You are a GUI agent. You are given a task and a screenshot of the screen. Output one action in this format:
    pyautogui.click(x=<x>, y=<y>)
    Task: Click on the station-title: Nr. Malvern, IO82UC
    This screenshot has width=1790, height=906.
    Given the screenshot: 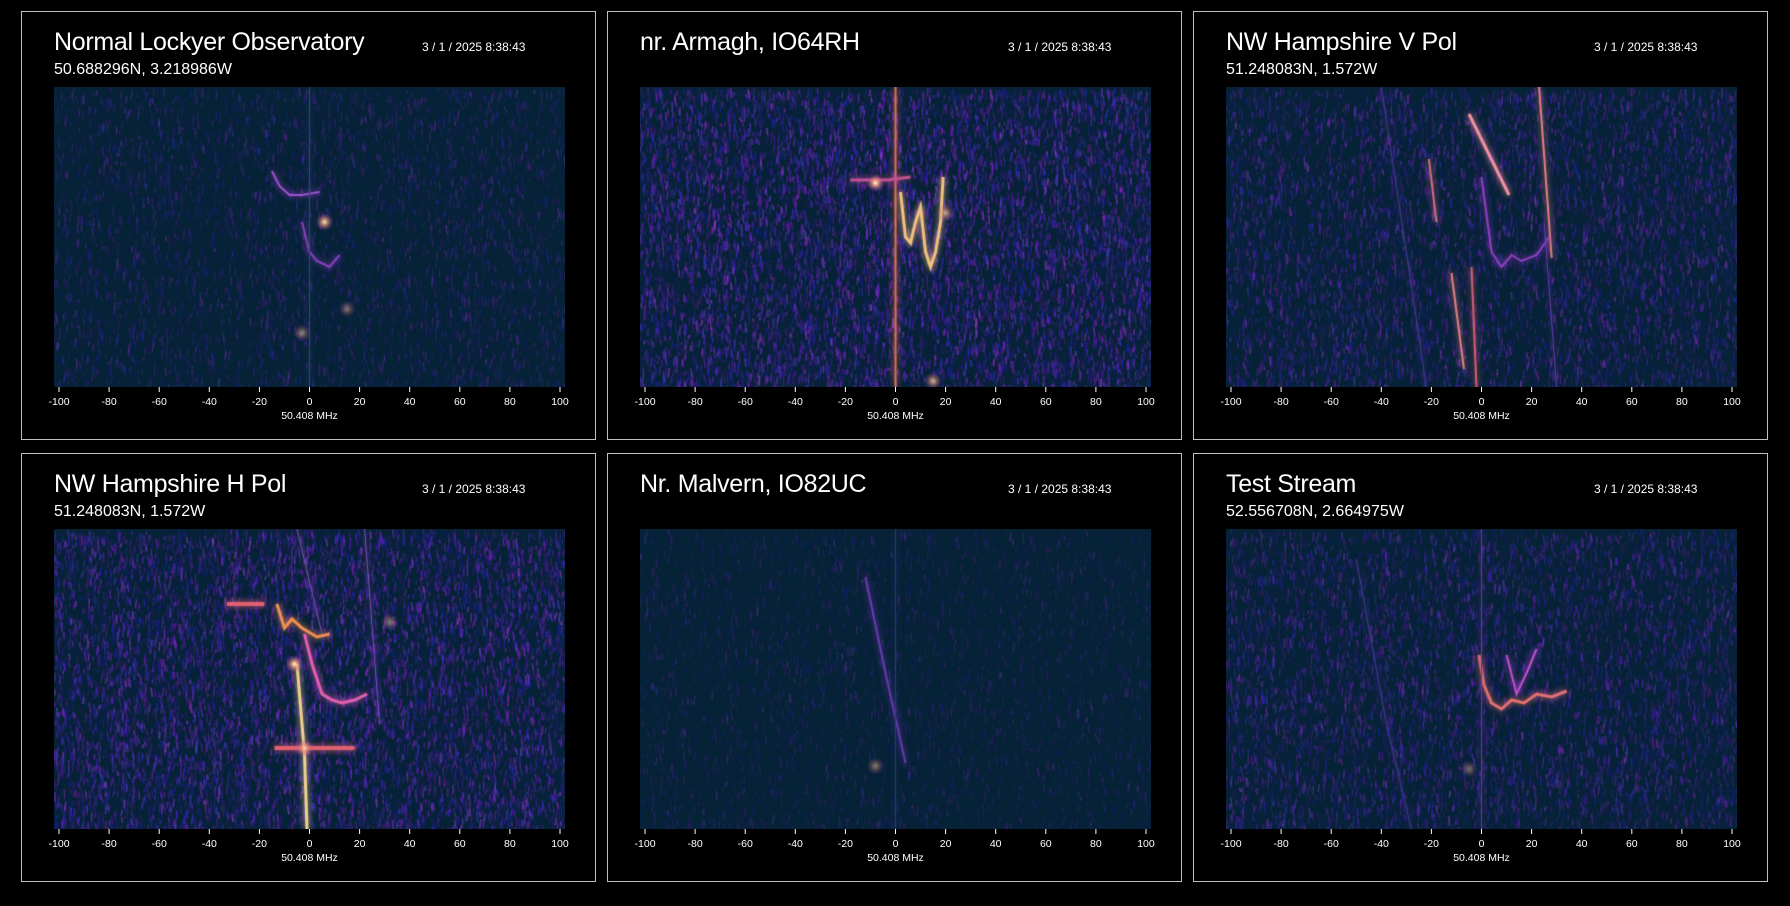 What is the action you would take?
    pyautogui.click(x=753, y=484)
    